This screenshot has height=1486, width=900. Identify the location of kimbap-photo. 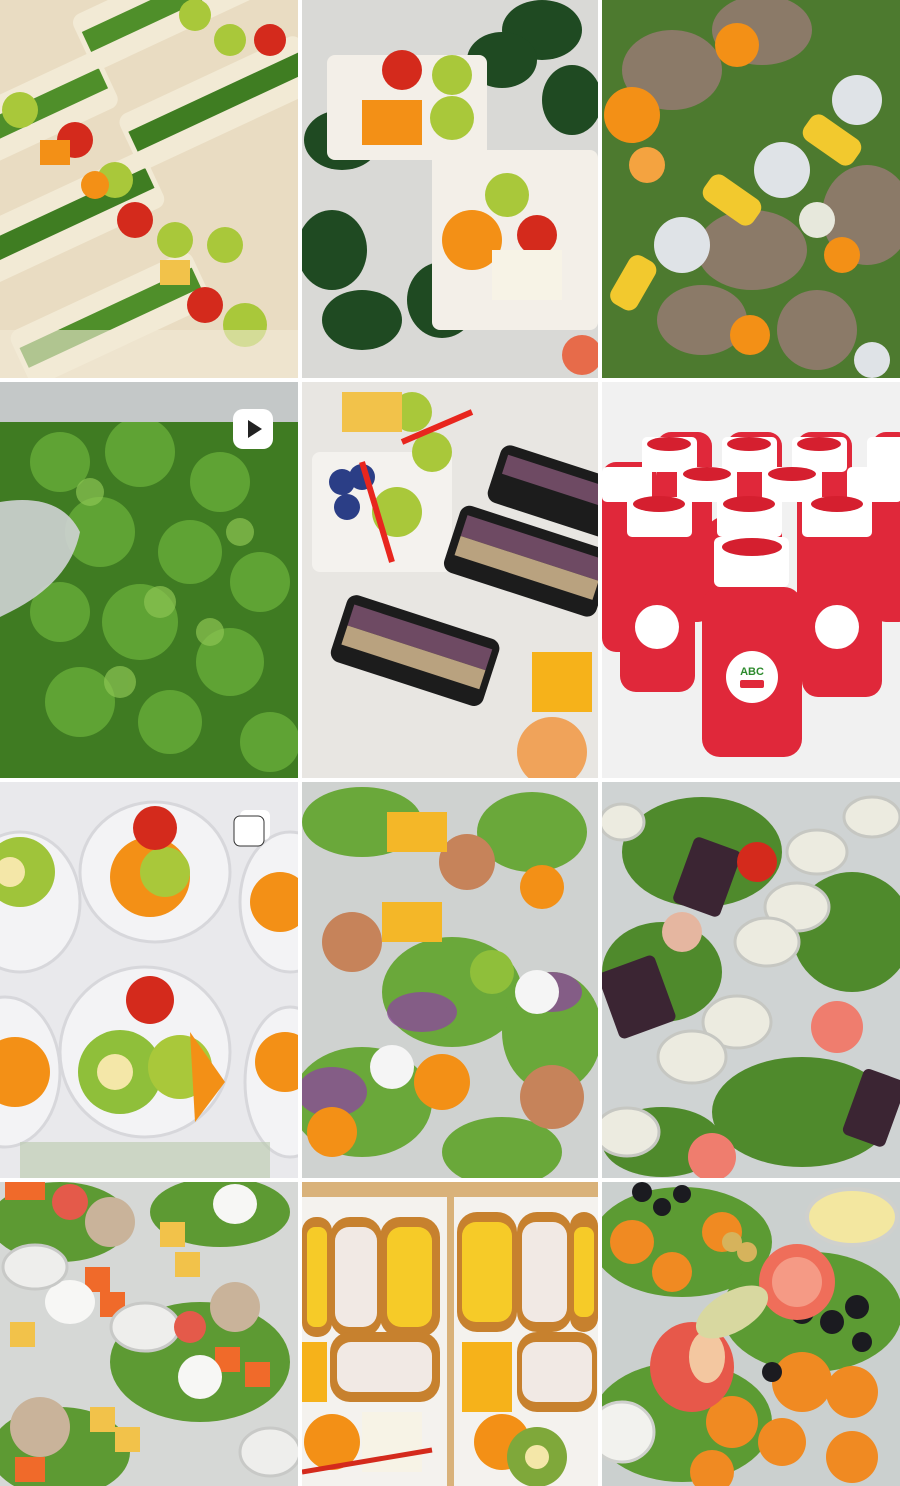
(450, 580).